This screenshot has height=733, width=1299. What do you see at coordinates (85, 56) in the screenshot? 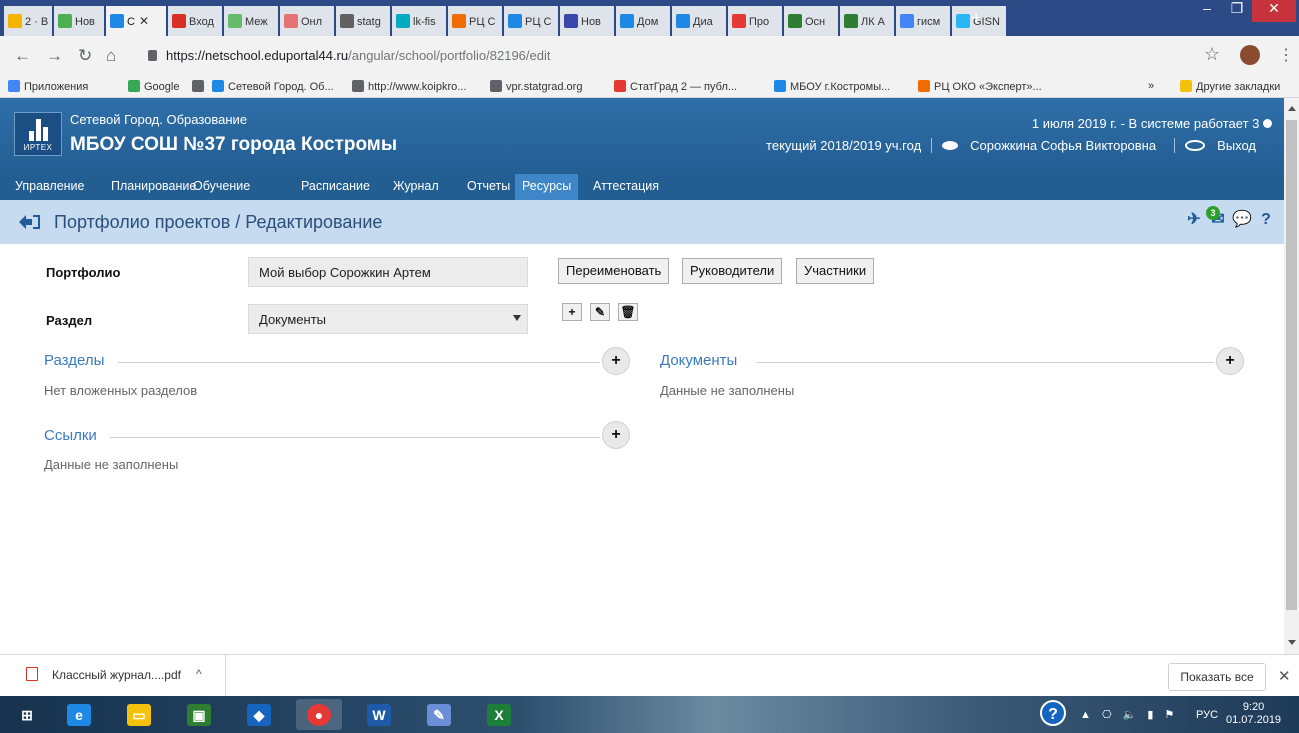
I see `reload-icon: ↻` at bounding box center [85, 56].